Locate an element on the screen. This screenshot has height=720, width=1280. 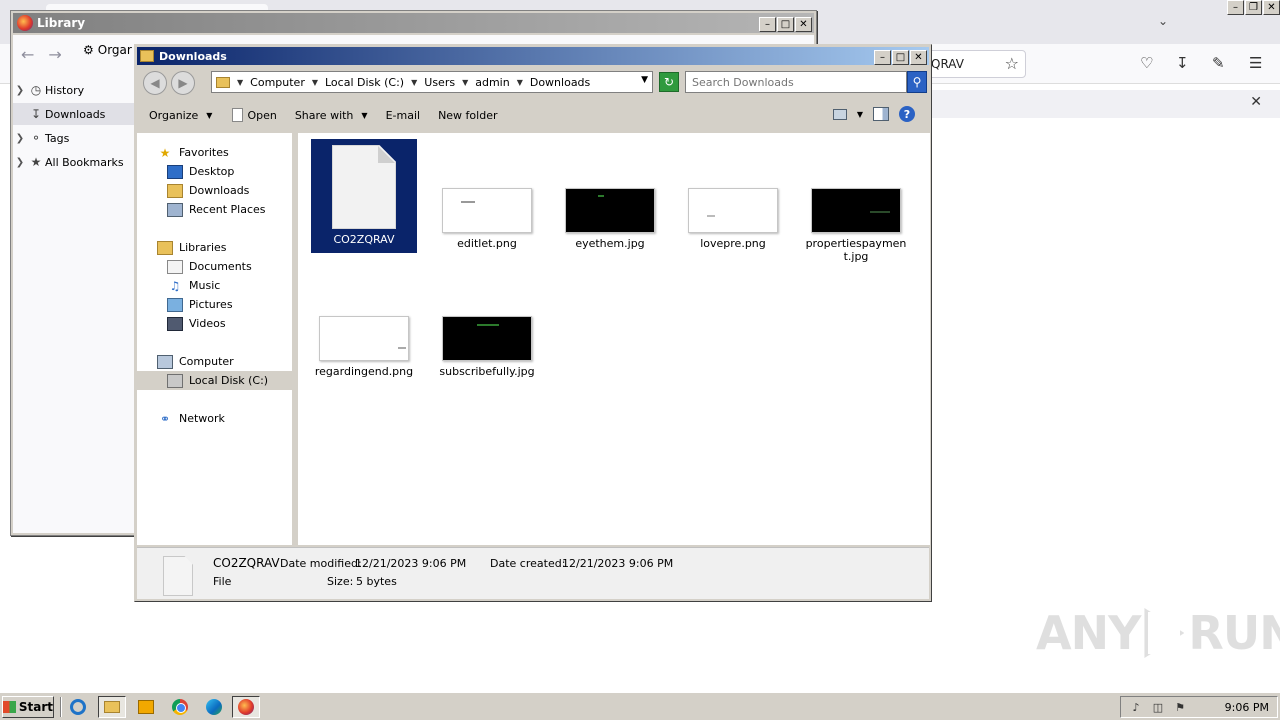
breadcrumb-item: Users is located at coordinates (439, 82).